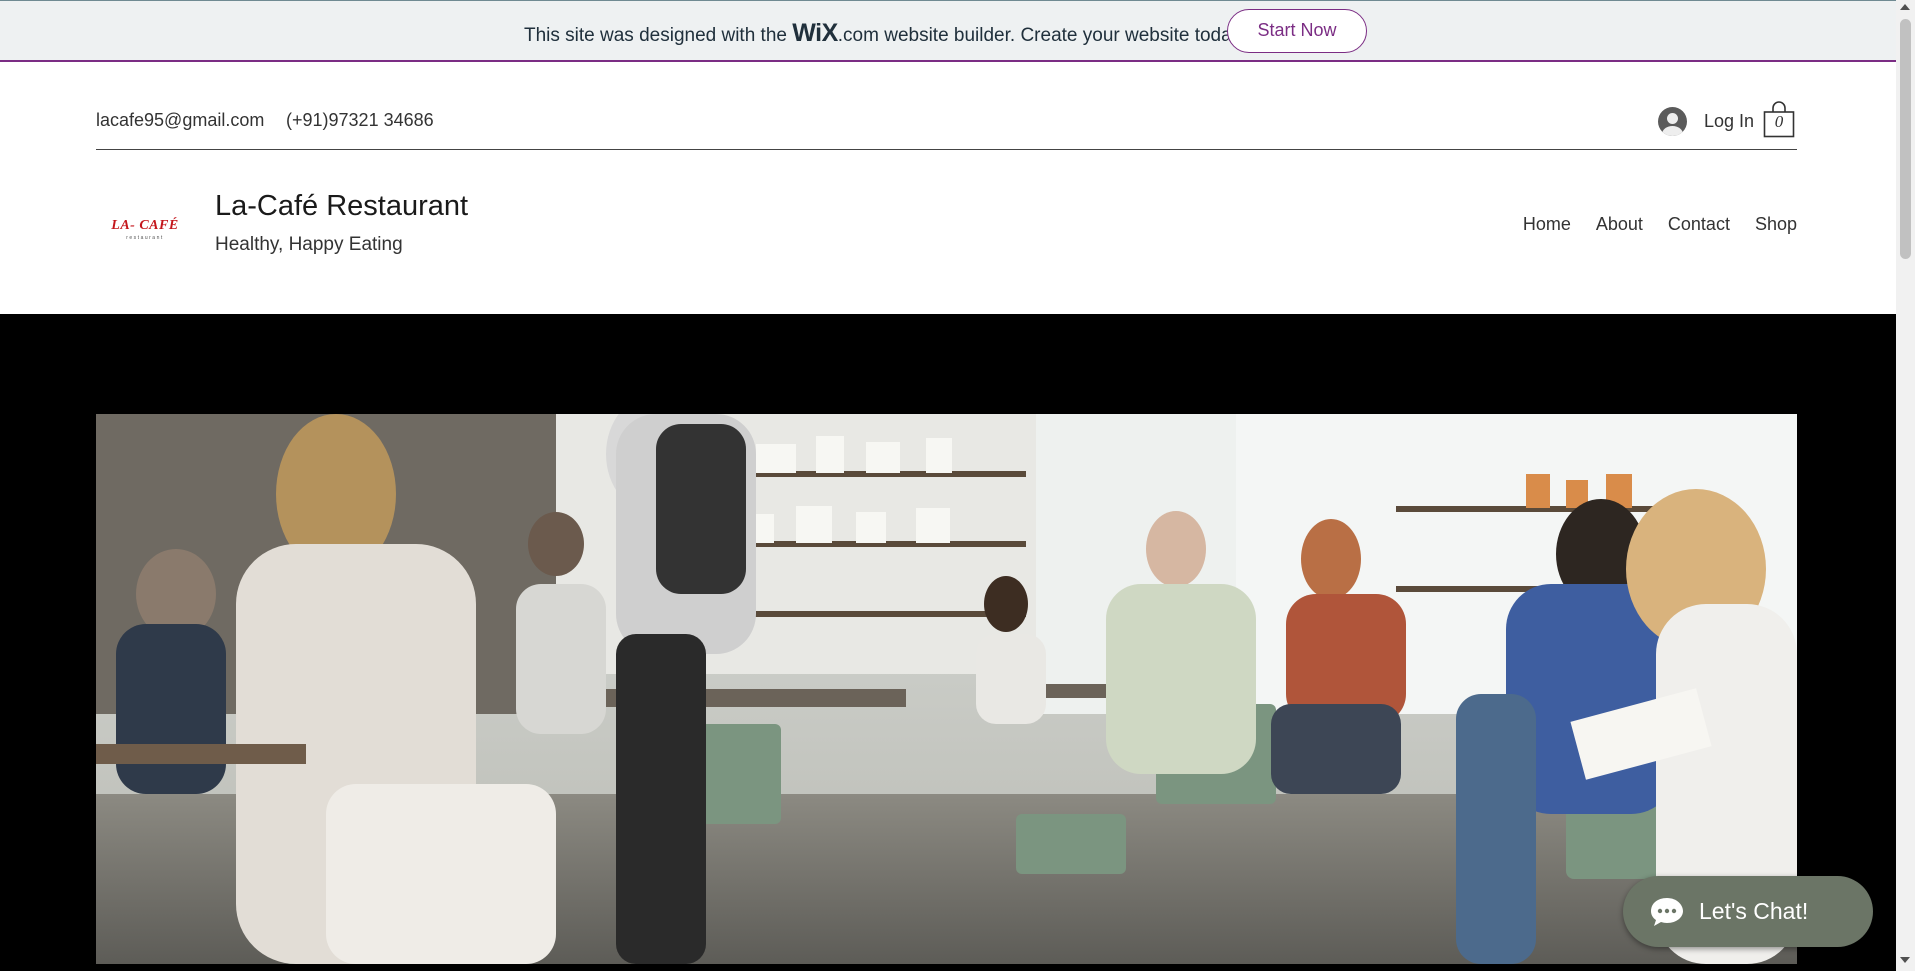  I want to click on lets-chat-button: Let's Chat!, so click(1748, 911).